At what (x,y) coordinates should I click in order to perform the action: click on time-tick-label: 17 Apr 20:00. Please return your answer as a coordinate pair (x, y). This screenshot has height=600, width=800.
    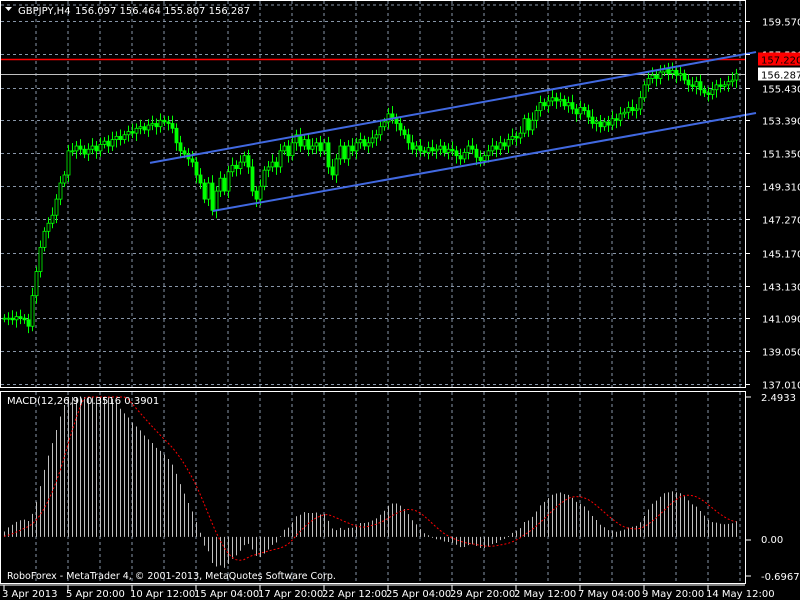
    Looking at the image, I should click on (290, 594).